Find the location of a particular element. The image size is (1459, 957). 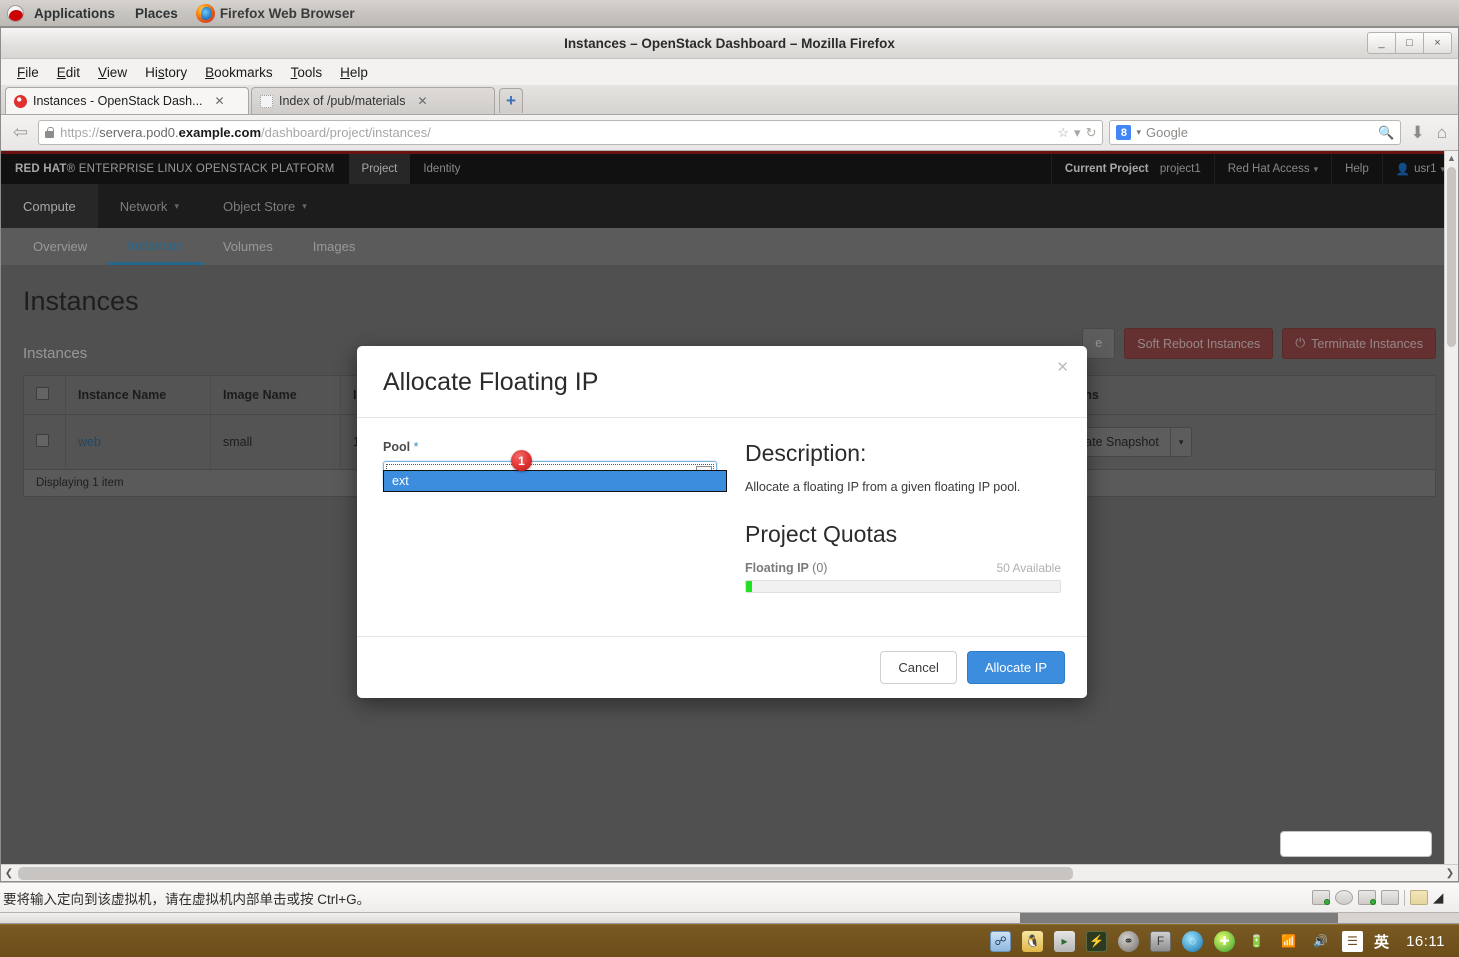

allocate-ip-button: Allocate IP is located at coordinates (1015, 667).